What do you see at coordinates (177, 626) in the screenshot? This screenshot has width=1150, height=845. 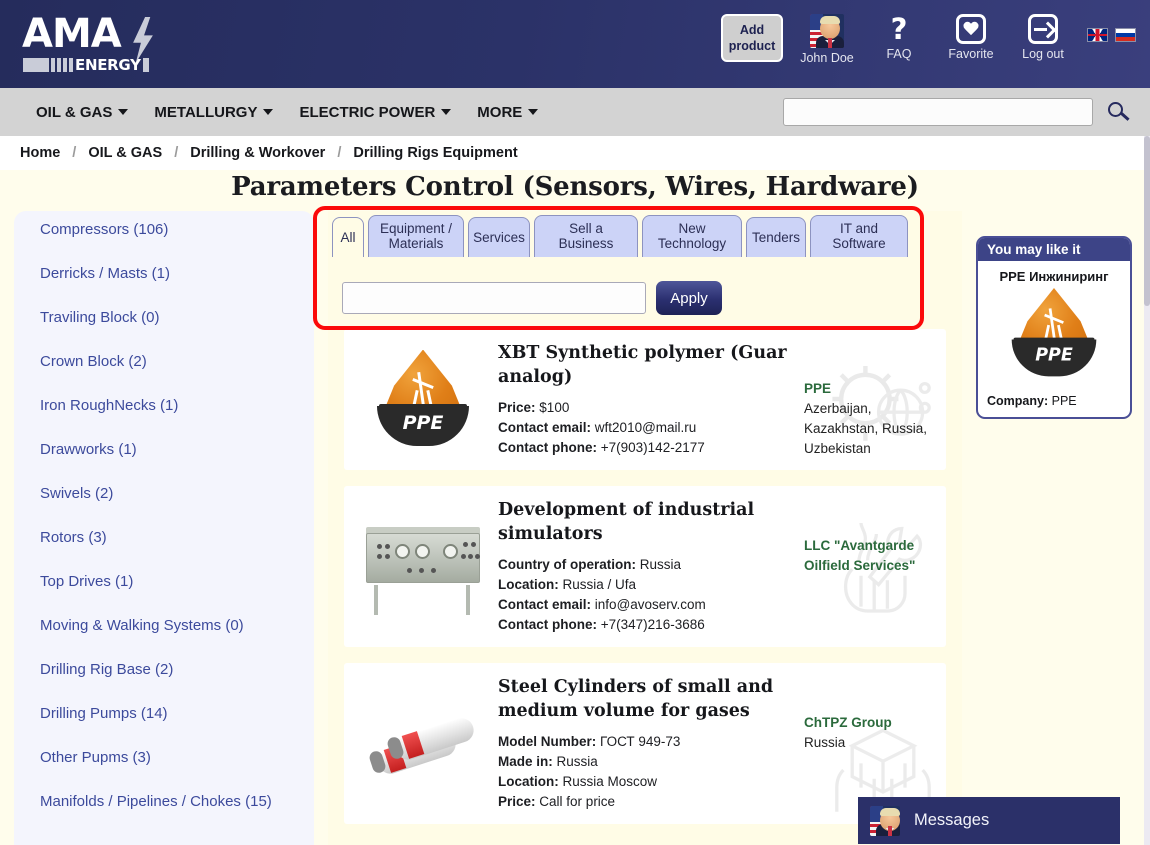 I see `sidebar-item-moving-walking-systems: Moving & Walking Systems (0)` at bounding box center [177, 626].